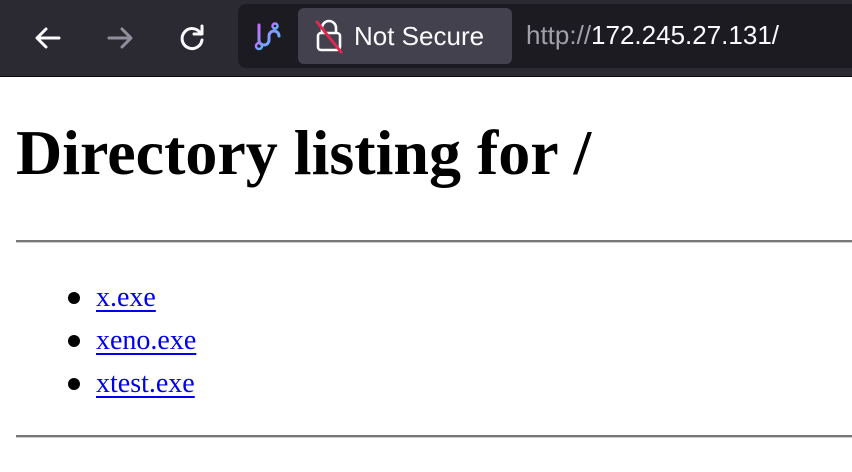 The image size is (852, 472). Describe the element at coordinates (329, 36) in the screenshot. I see `insecure-lock-icon` at that location.